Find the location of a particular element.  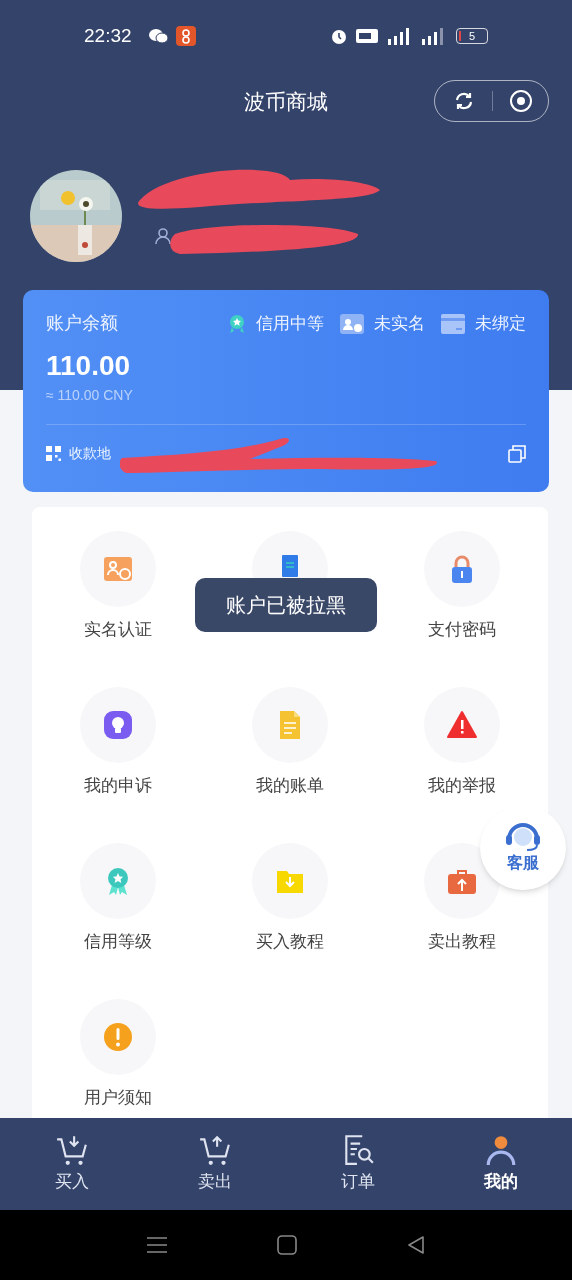

menu-item-label: 卖出教程 is located at coordinates (462, 942).